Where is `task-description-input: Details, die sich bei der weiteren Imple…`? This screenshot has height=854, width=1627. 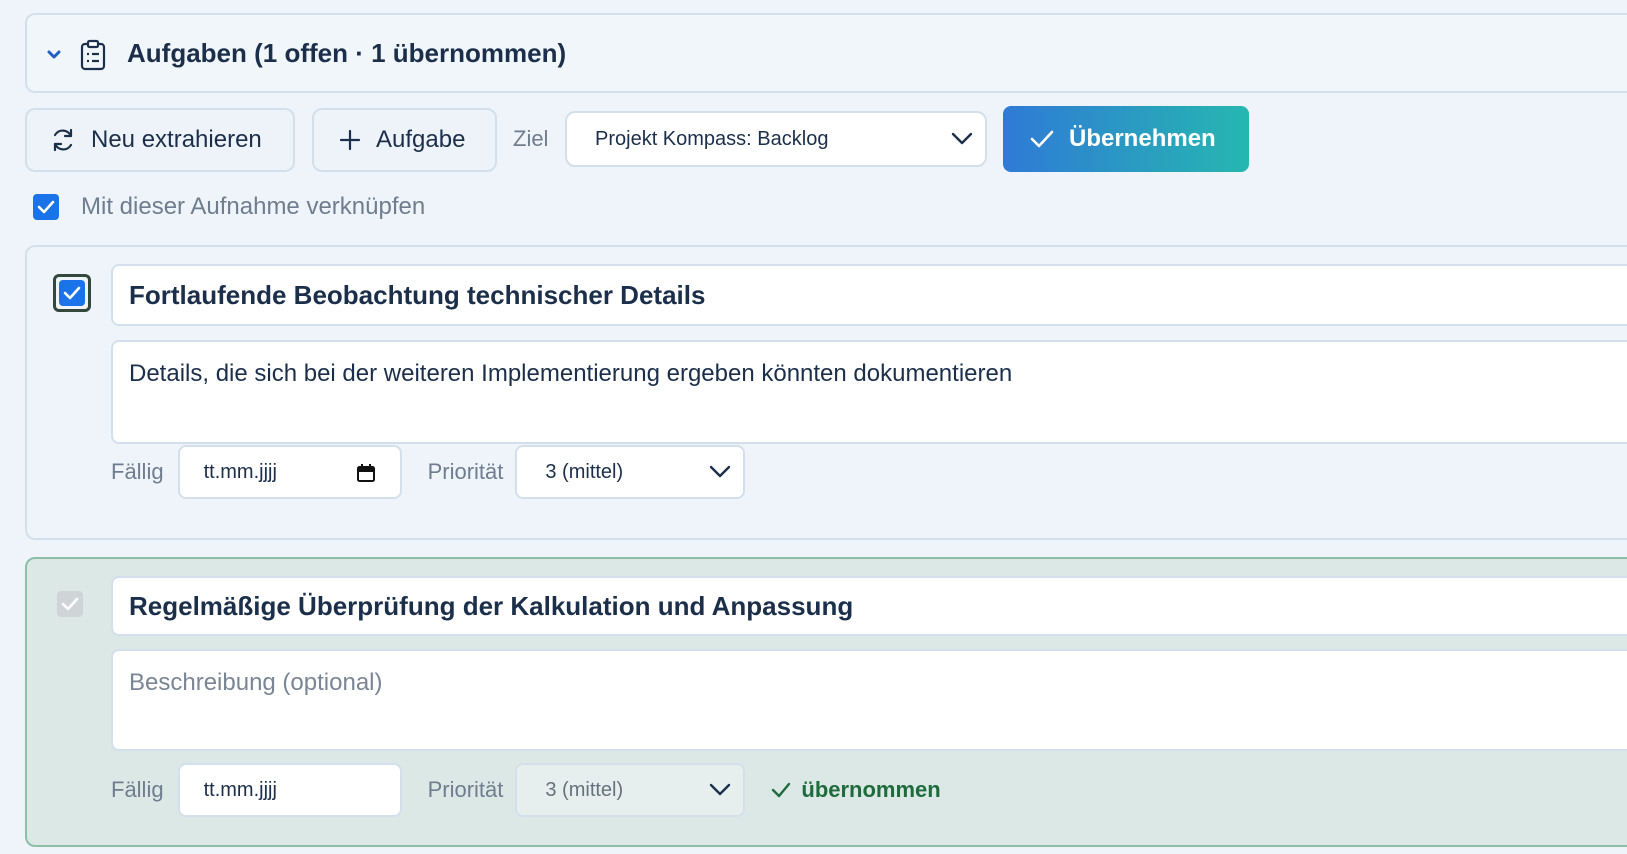
task-description-input: Details, die sich bei der weiteren Imple… is located at coordinates (869, 392).